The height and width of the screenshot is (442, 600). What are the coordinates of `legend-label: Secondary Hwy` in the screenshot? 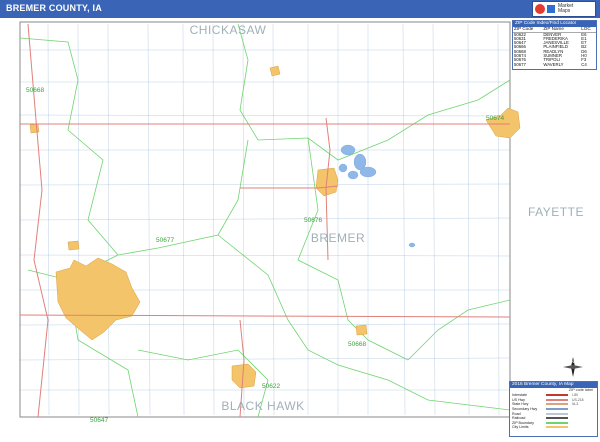 It's located at (525, 409).